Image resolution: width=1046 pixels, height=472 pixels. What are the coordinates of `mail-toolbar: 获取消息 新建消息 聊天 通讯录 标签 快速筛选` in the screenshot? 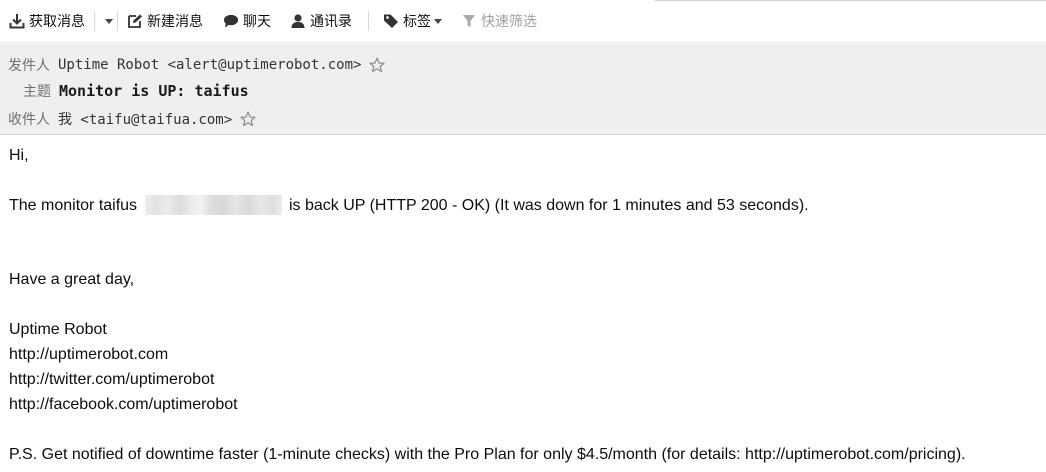 It's located at (523, 21).